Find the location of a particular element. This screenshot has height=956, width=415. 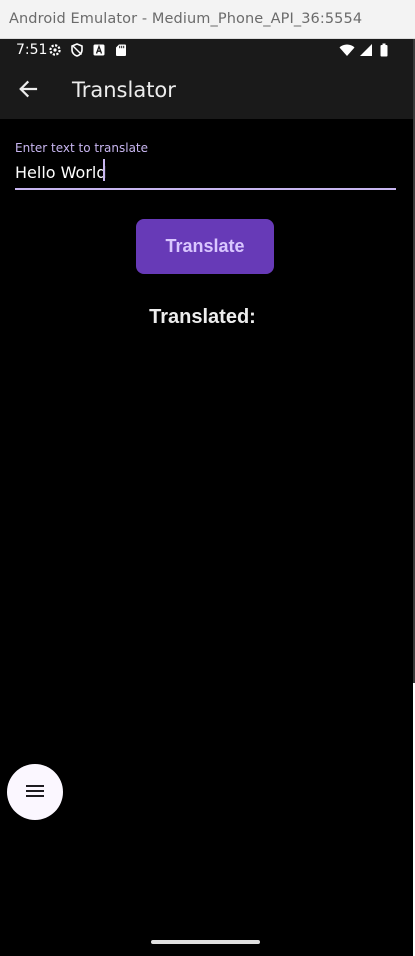

signal-icon is located at coordinates (366, 50).